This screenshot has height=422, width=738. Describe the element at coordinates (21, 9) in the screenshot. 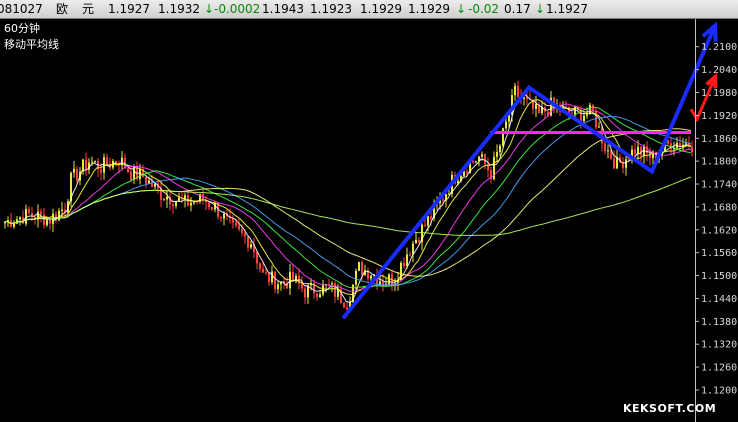

I see `symbol-code: 081027` at that location.